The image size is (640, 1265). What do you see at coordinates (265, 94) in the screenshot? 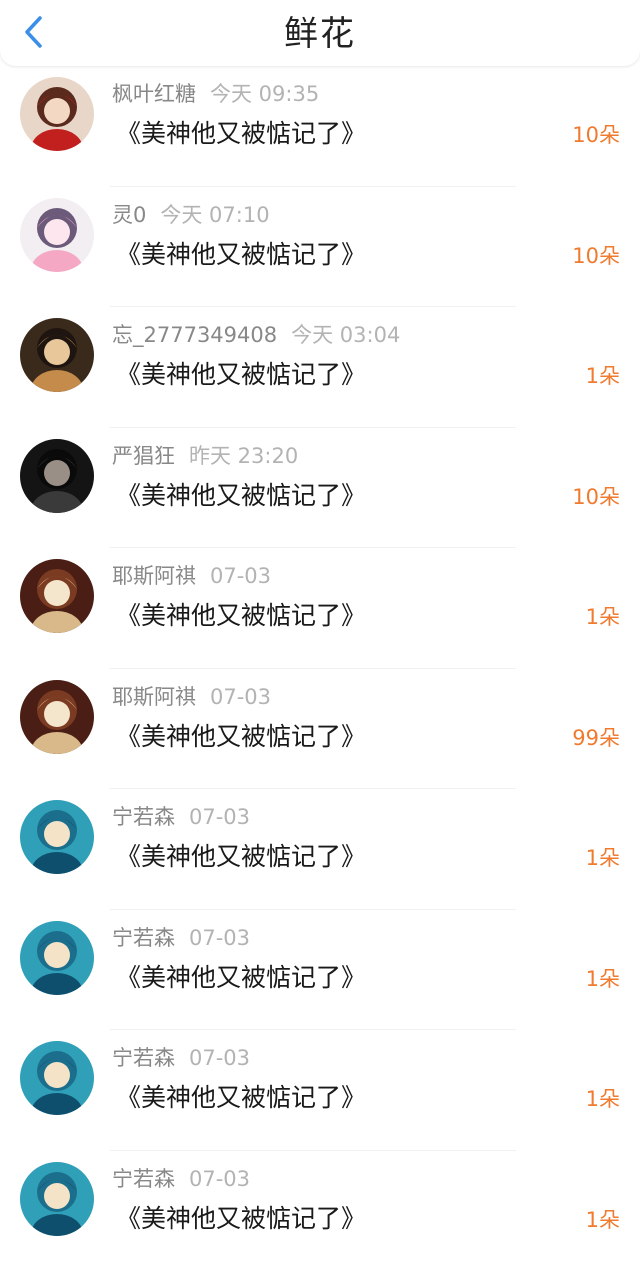
I see `timestamp: 今天 09:35` at bounding box center [265, 94].